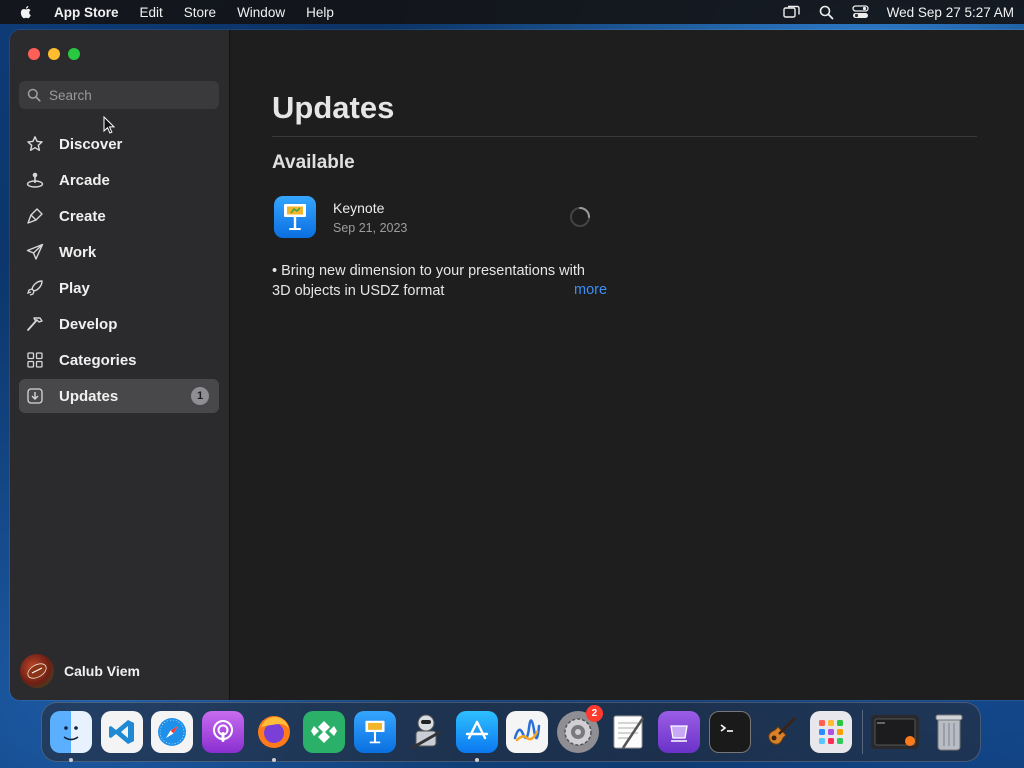  I want to click on dock-safari, so click(172, 732).